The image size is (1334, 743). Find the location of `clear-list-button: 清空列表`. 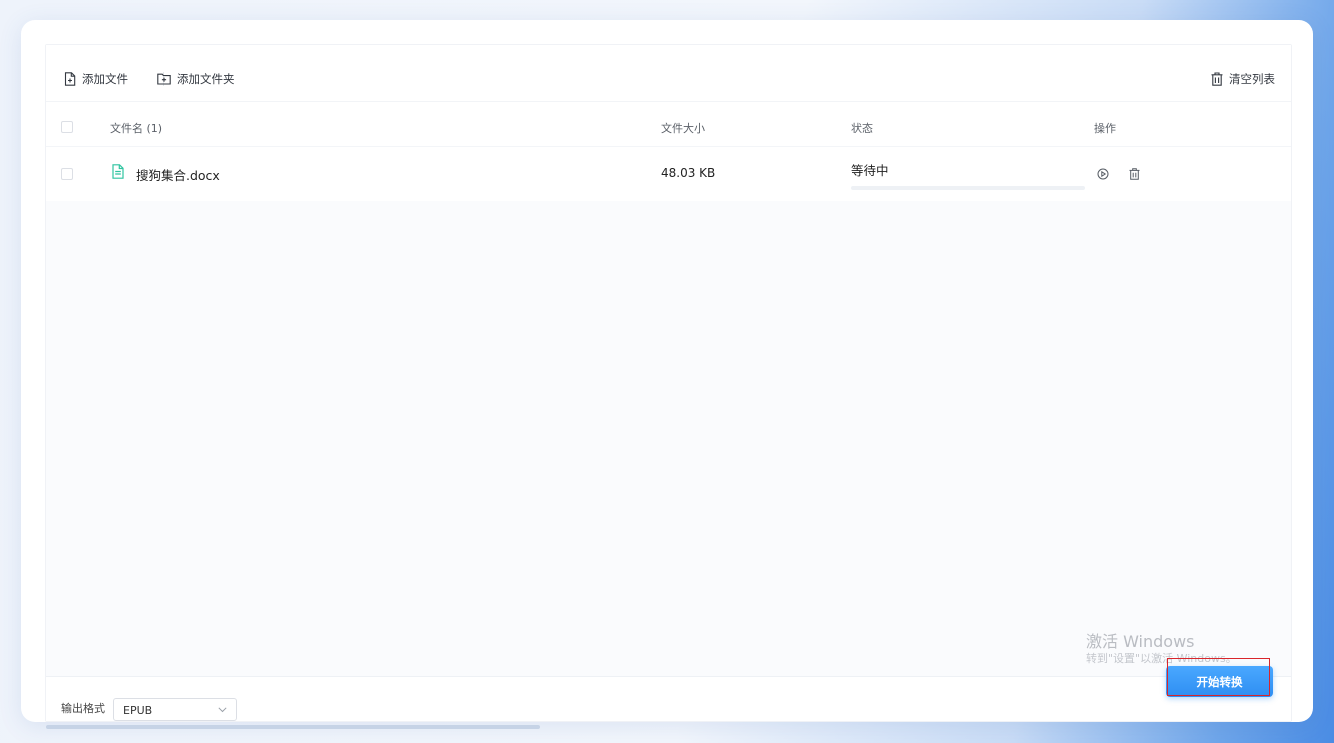

clear-list-button: 清空列表 is located at coordinates (1243, 79).